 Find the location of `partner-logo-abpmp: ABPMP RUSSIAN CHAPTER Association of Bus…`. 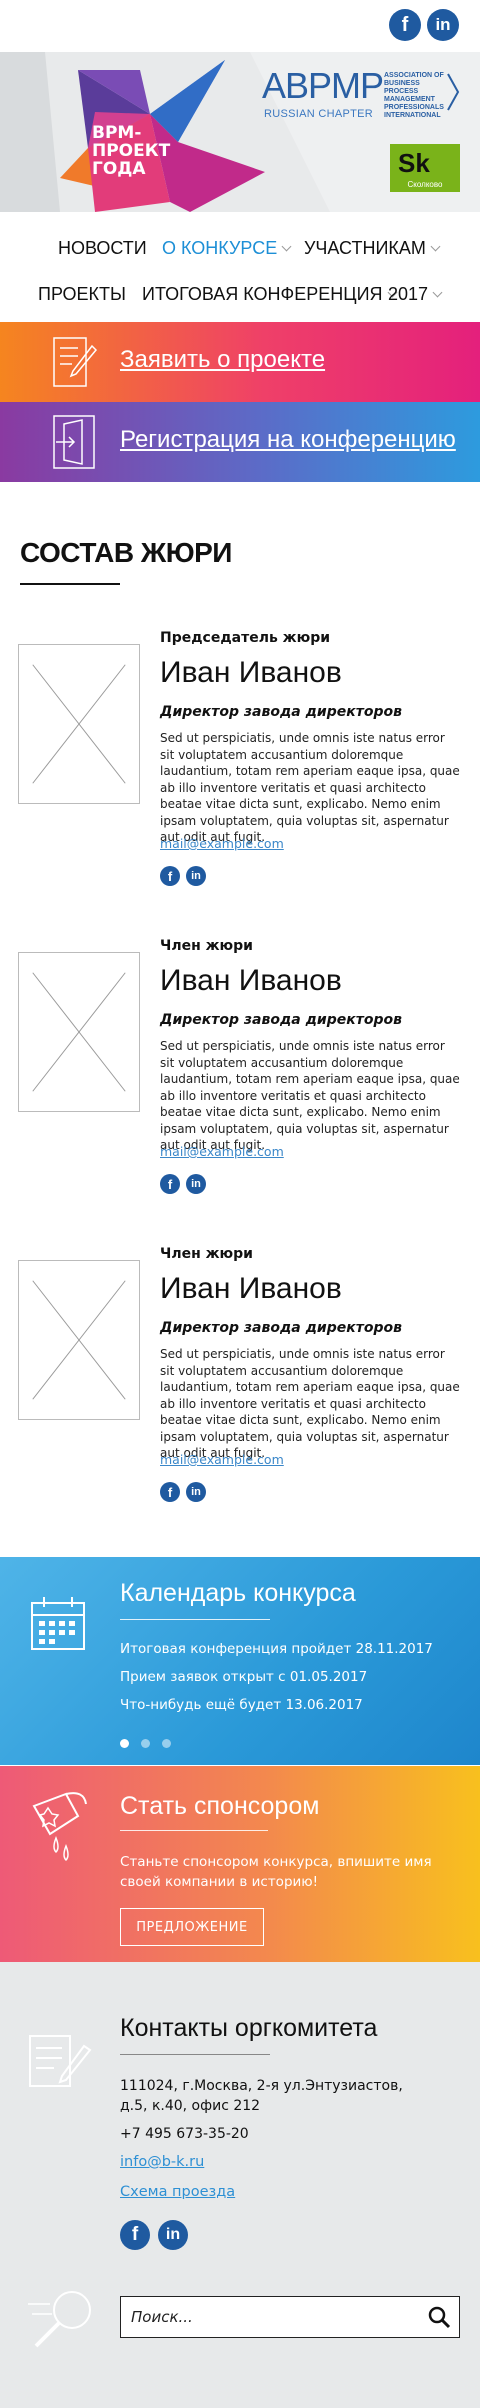

partner-logo-abpmp: ABPMP RUSSIAN CHAPTER Association of Bus… is located at coordinates (362, 101).